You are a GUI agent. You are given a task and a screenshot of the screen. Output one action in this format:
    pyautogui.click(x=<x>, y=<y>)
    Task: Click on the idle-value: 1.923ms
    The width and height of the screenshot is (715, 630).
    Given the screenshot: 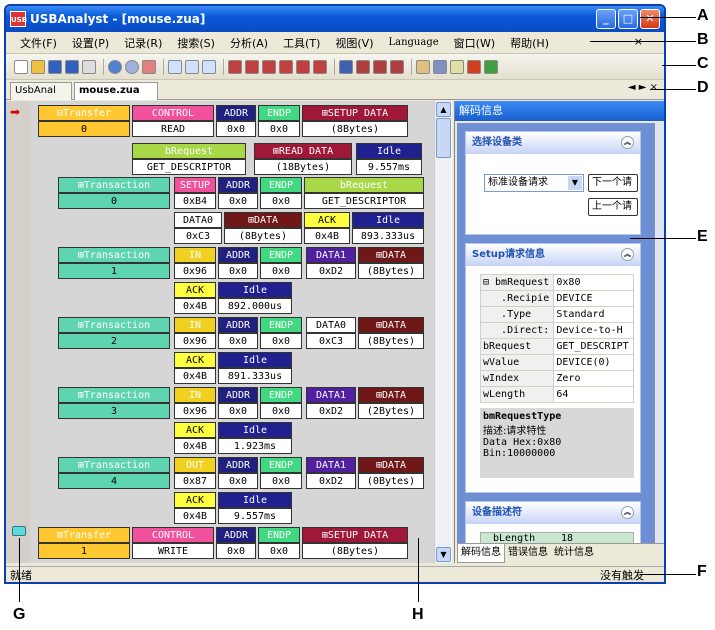 What is the action you would take?
    pyautogui.click(x=255, y=446)
    